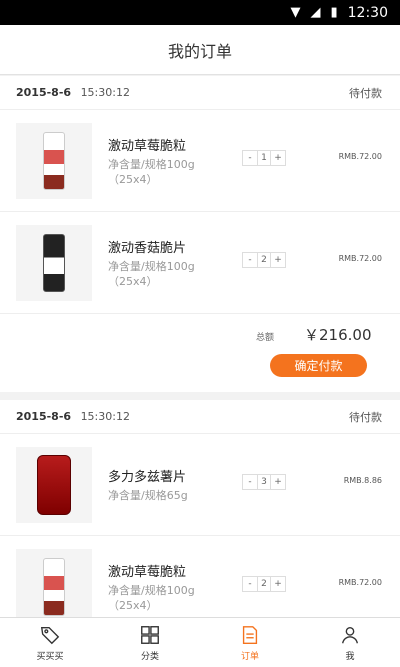  Describe the element at coordinates (318, 365) in the screenshot. I see `confirm-payment-button: 确定付款` at that location.